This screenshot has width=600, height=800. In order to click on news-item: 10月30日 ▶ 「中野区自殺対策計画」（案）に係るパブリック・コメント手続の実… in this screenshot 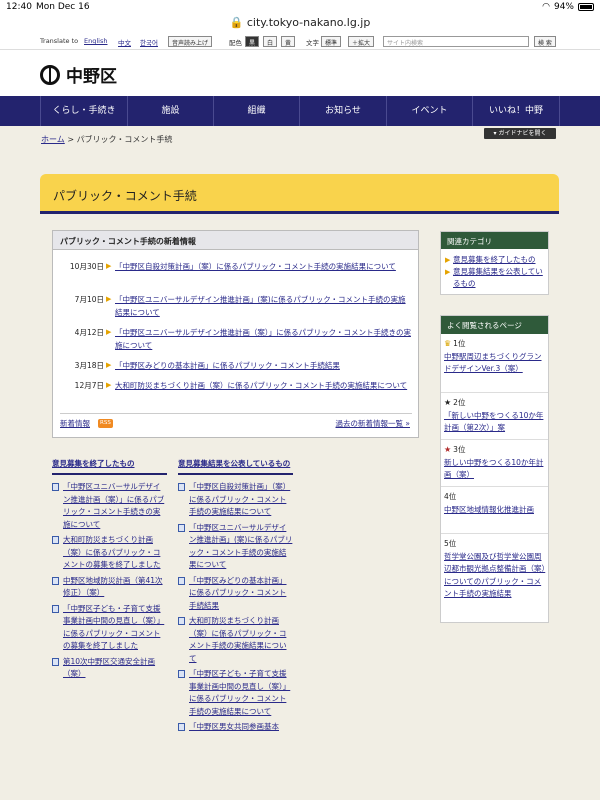, I will do `click(236, 273)`.